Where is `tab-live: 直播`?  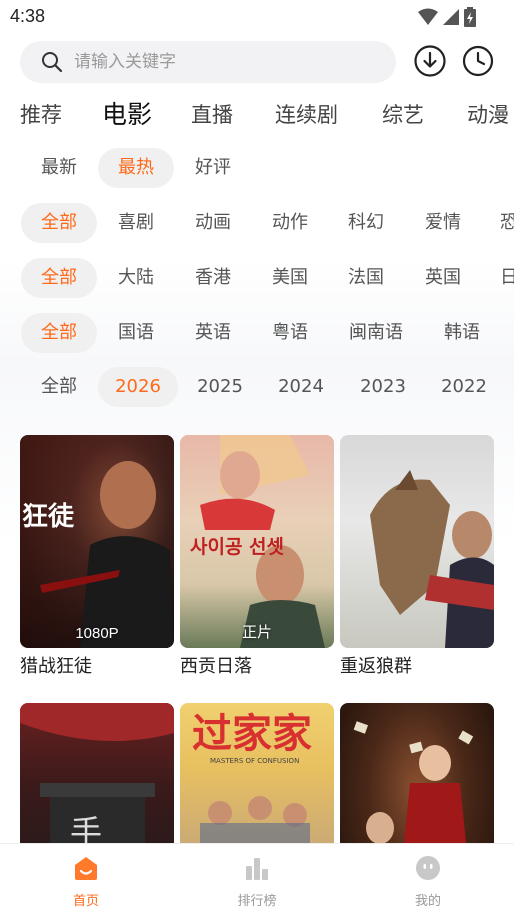 tab-live: 直播 is located at coordinates (212, 115).